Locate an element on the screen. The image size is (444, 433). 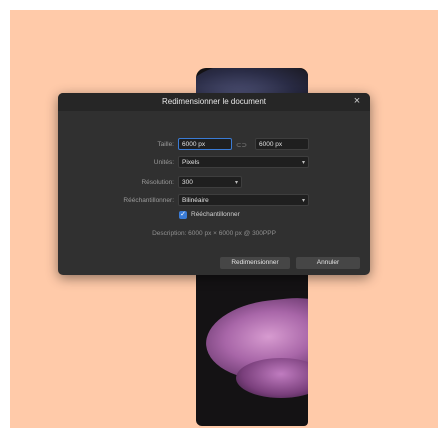
dialog-titlebar: Redimensionner le document × is located at coordinates (214, 102).